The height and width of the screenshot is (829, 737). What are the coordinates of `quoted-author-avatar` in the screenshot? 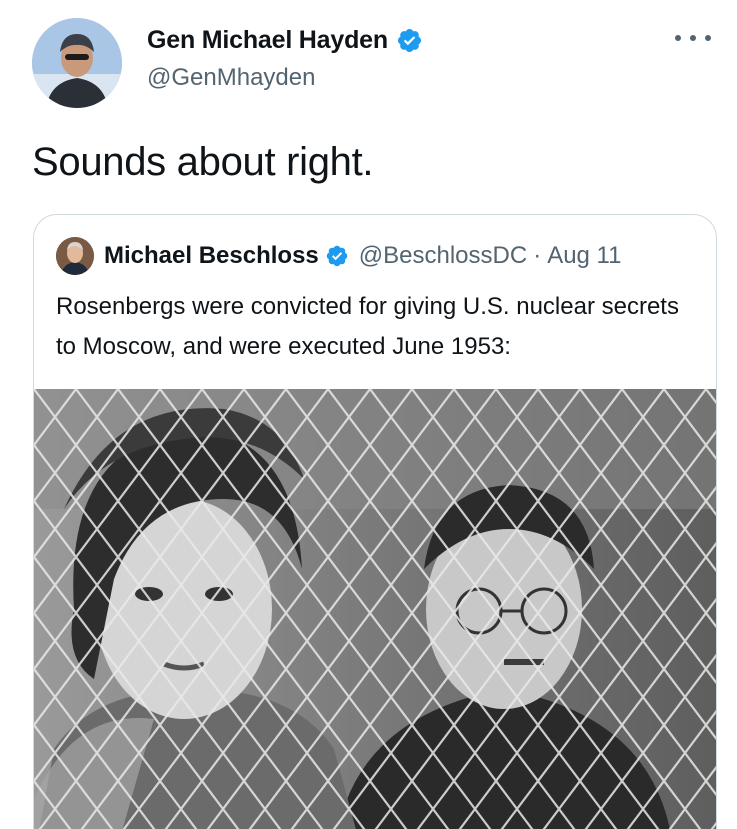 It's located at (75, 256).